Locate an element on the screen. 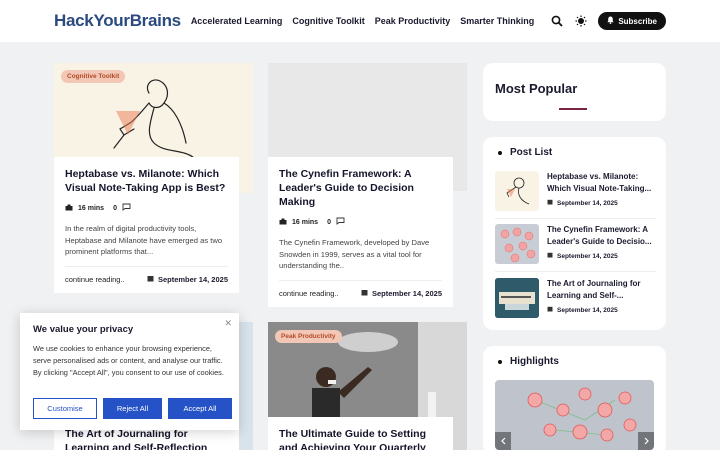 Image resolution: width=720 pixels, height=450 pixels. site-logo: HackYourBrains is located at coordinates (117, 21).